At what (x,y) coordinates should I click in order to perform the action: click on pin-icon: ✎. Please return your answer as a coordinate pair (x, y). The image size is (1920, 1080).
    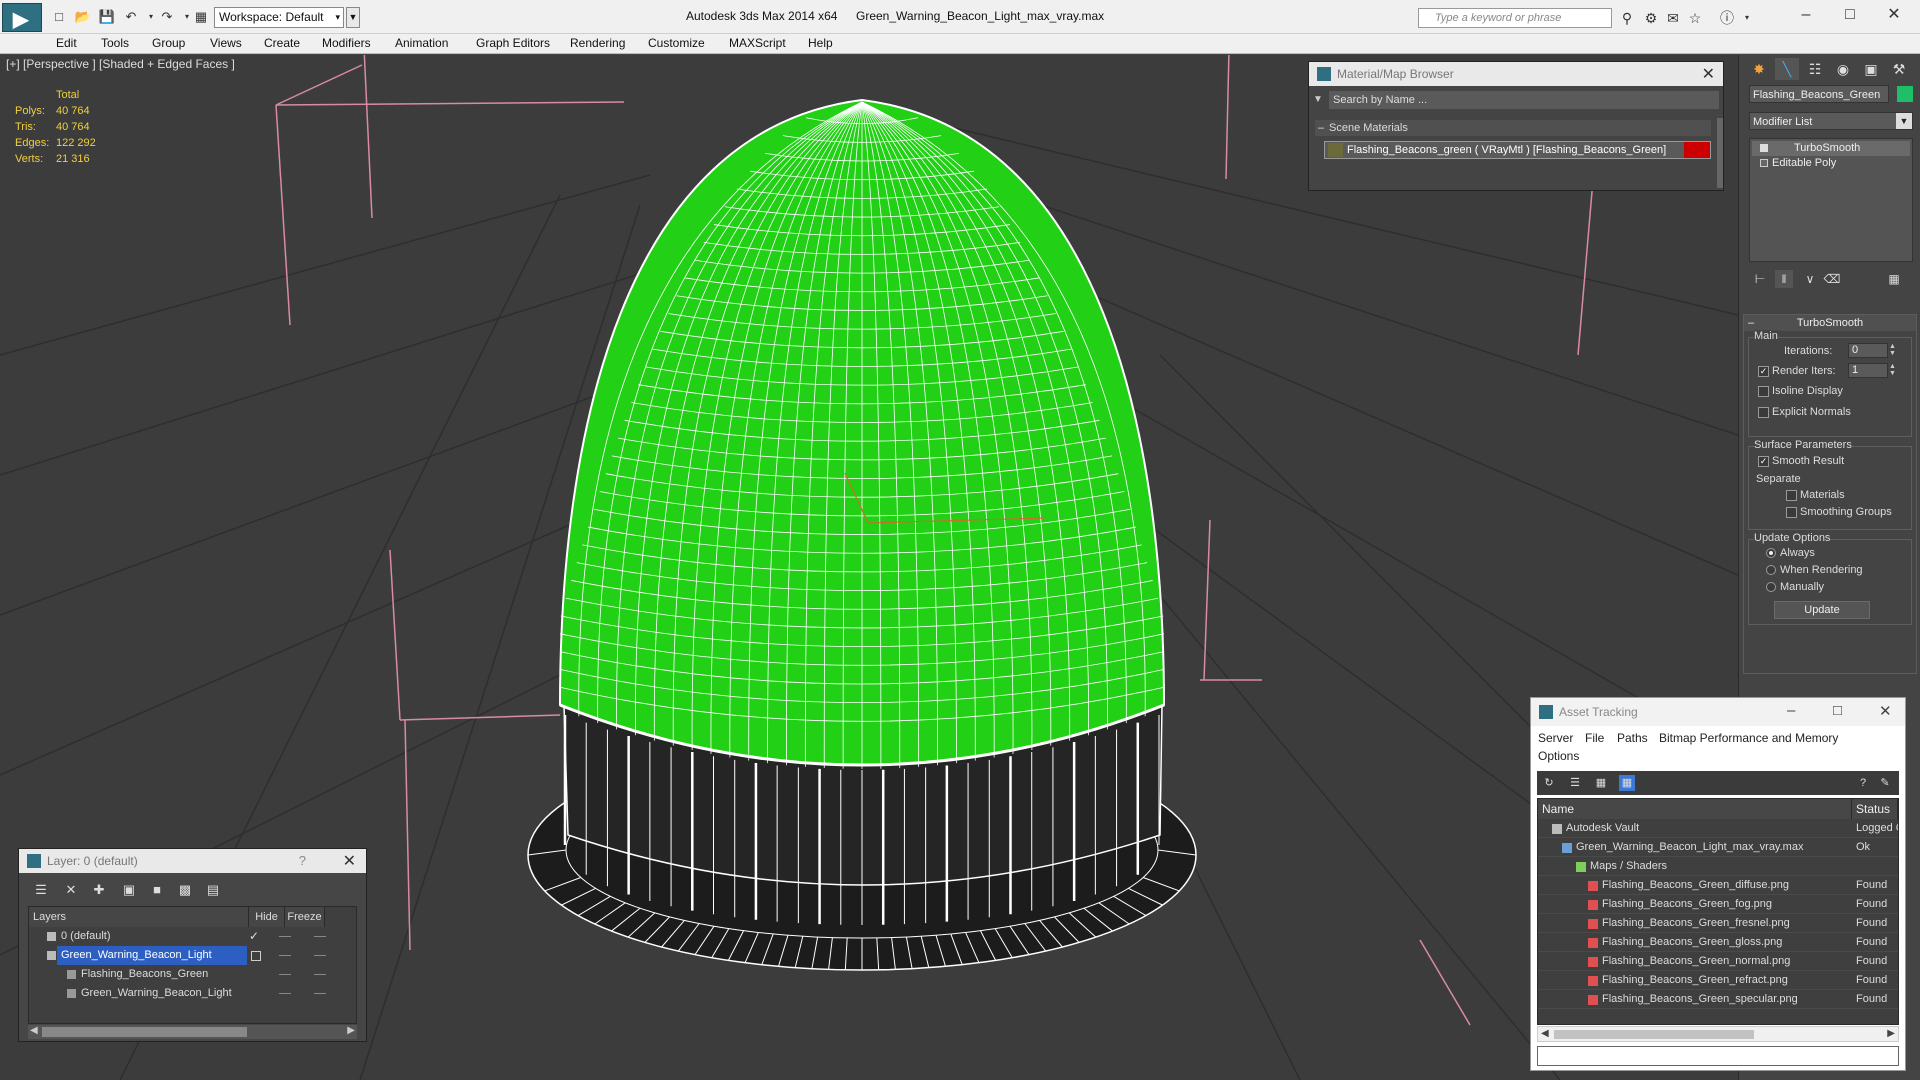
    Looking at the image, I should click on (1885, 783).